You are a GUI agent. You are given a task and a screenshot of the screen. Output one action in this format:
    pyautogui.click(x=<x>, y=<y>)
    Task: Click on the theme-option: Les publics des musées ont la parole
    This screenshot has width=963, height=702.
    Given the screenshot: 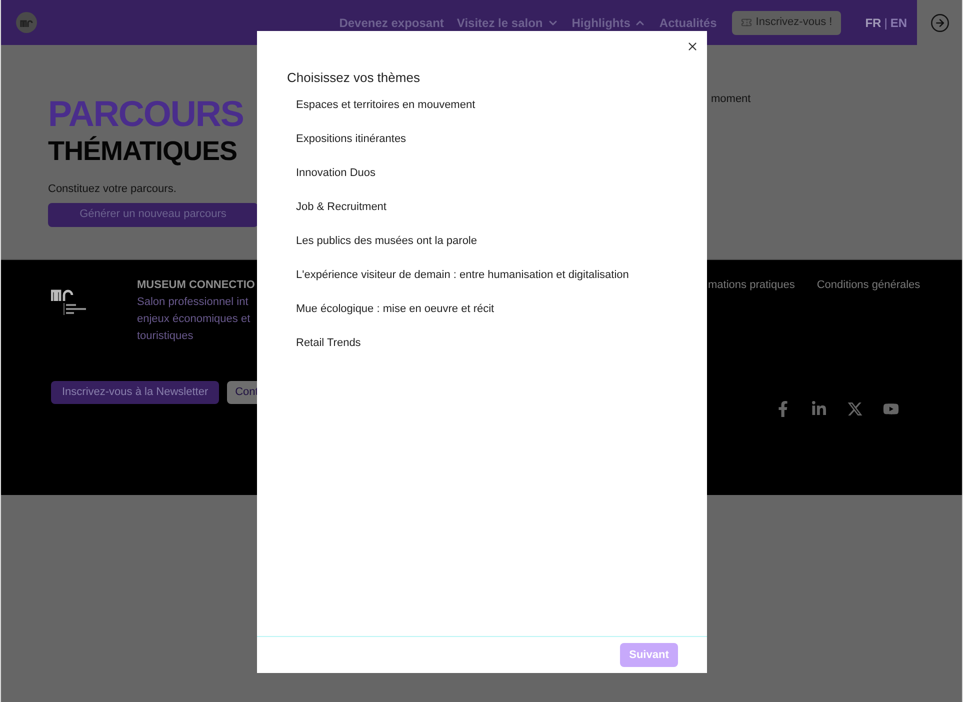 What is the action you would take?
    pyautogui.click(x=386, y=240)
    